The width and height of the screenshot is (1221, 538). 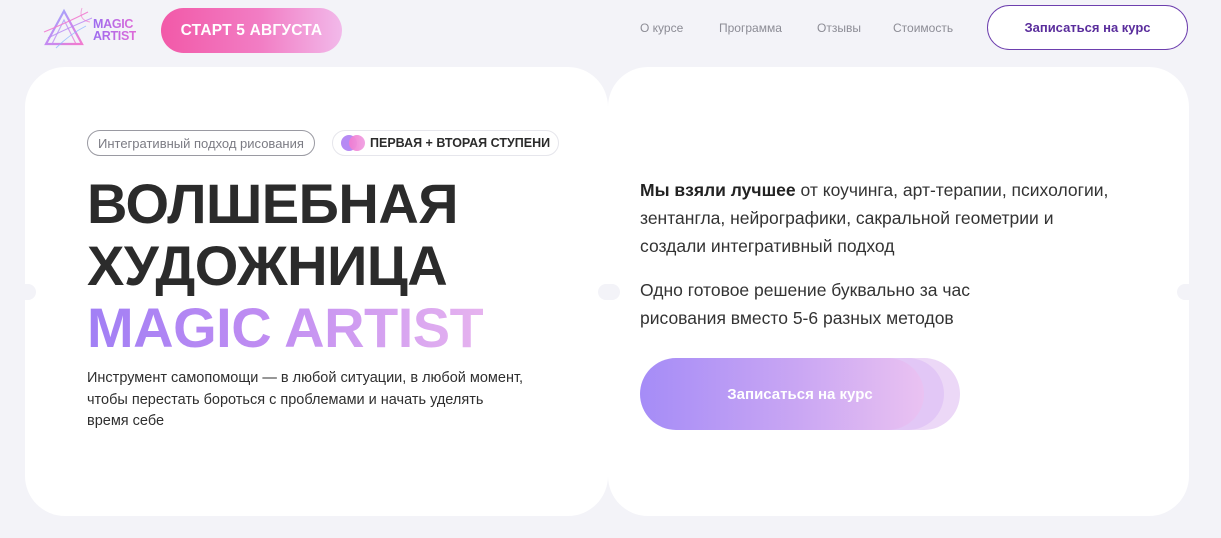 What do you see at coordinates (267, 265) in the screenshot?
I see `headline-line-2: ХУДОЖНИЦА` at bounding box center [267, 265].